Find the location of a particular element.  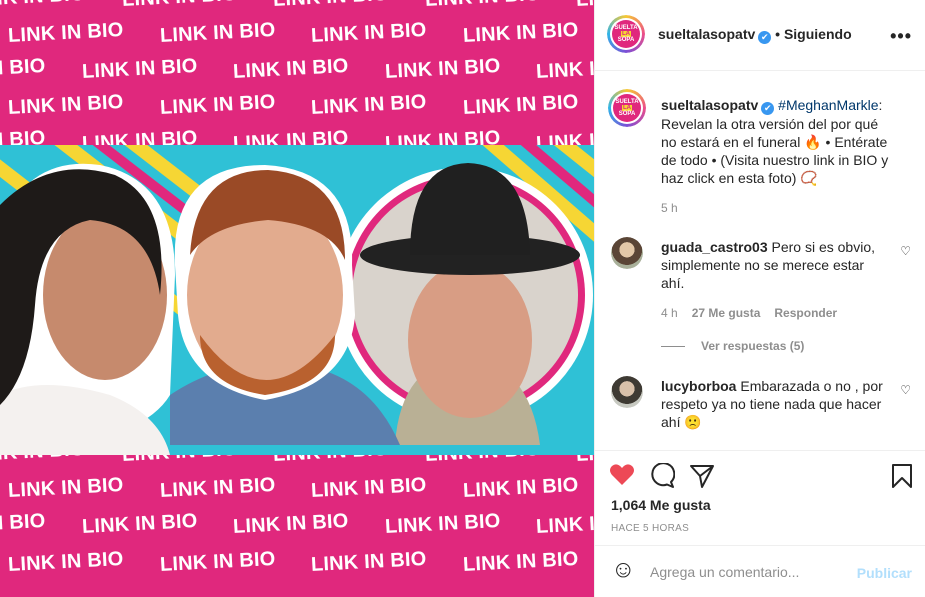

hashtag-link: #MeghanMarkle is located at coordinates (828, 105).